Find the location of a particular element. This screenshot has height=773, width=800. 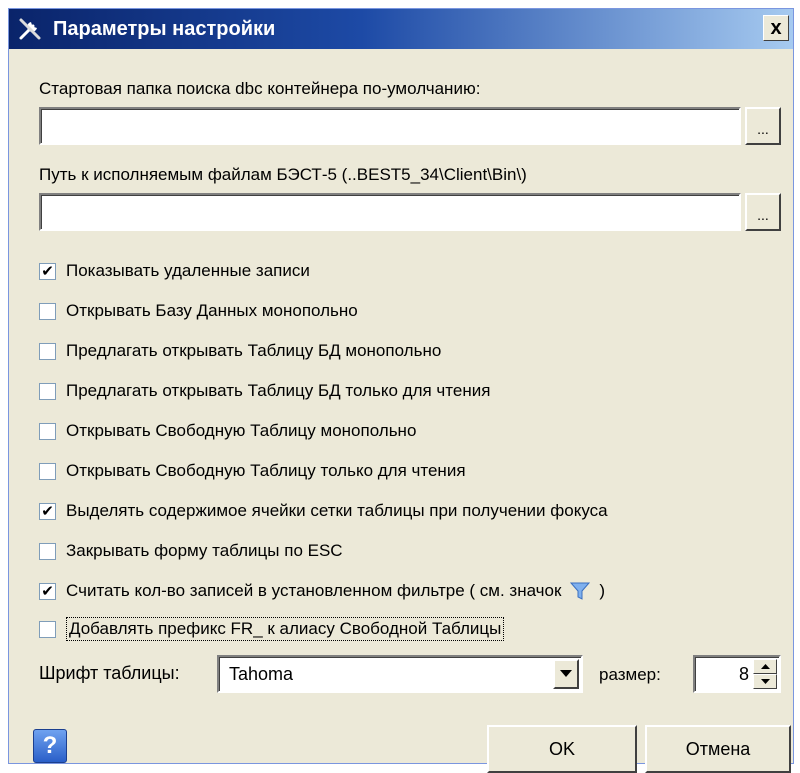

checkbox-close-on-esc: Закрывать форму таблицы по ESC is located at coordinates (191, 551).